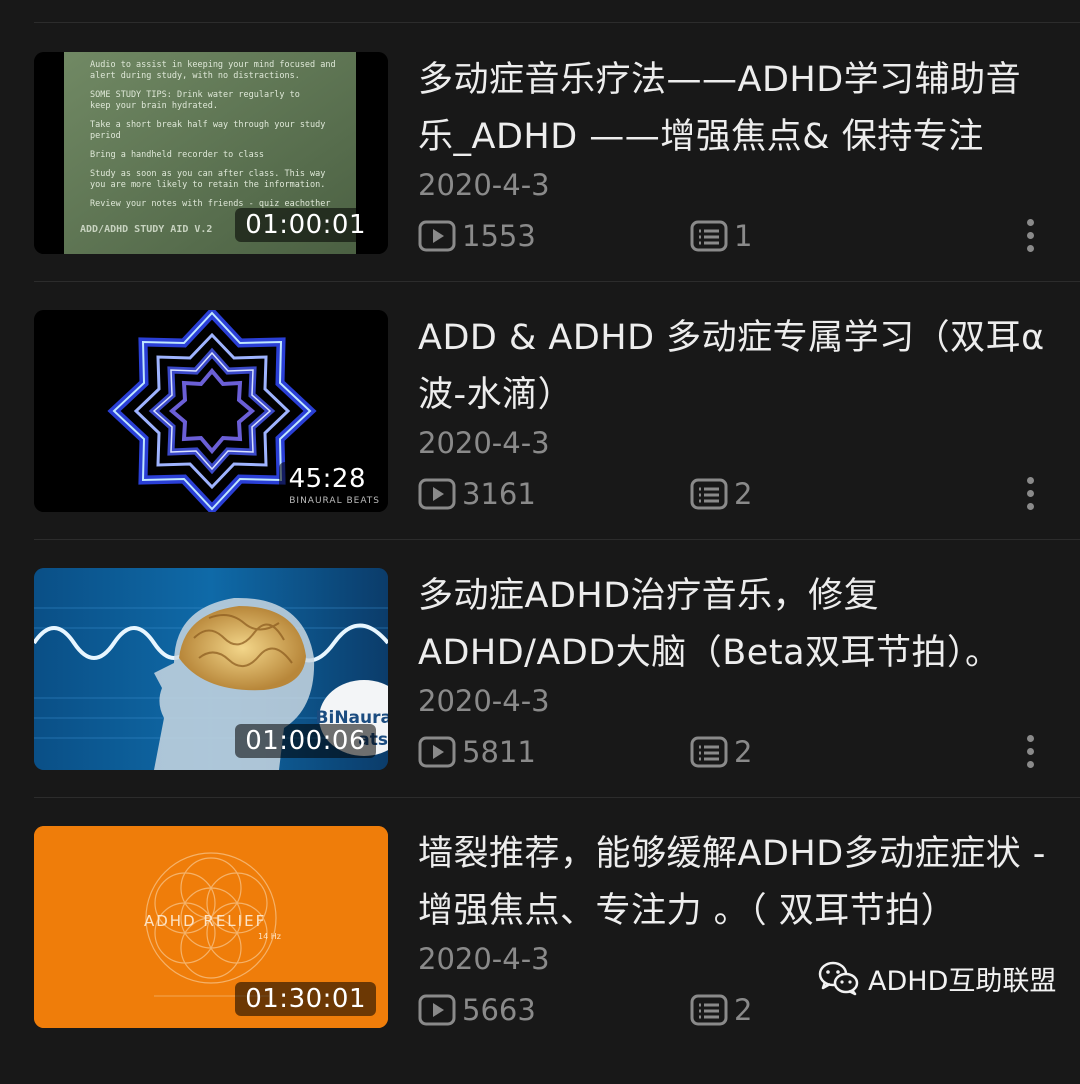 This screenshot has height=1084, width=1080. Describe the element at coordinates (499, 752) in the screenshot. I see `view-count-value: 5811` at that location.